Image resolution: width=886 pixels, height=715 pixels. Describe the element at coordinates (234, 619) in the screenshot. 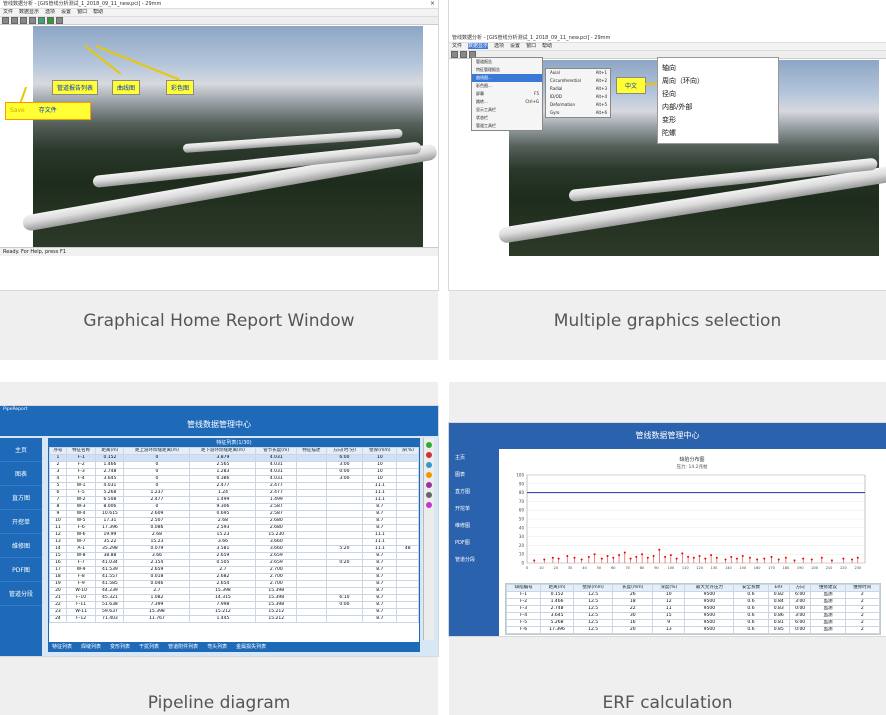

I see `table-row: 24 F-12 71.403 11.767 1.445 15.212 8.7` at that location.